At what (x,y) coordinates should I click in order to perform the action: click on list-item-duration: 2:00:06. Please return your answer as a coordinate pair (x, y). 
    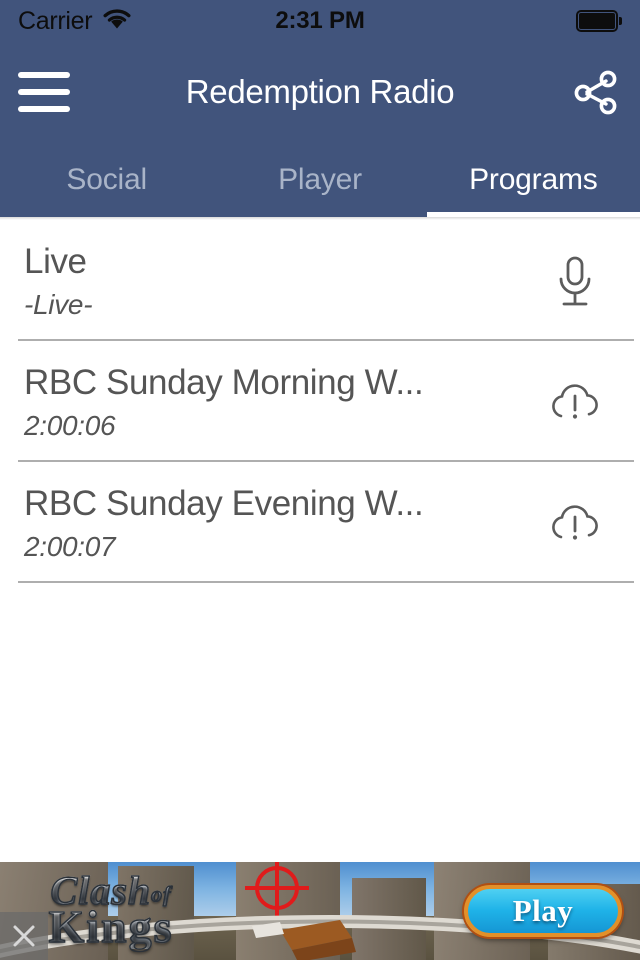
    Looking at the image, I should click on (70, 426).